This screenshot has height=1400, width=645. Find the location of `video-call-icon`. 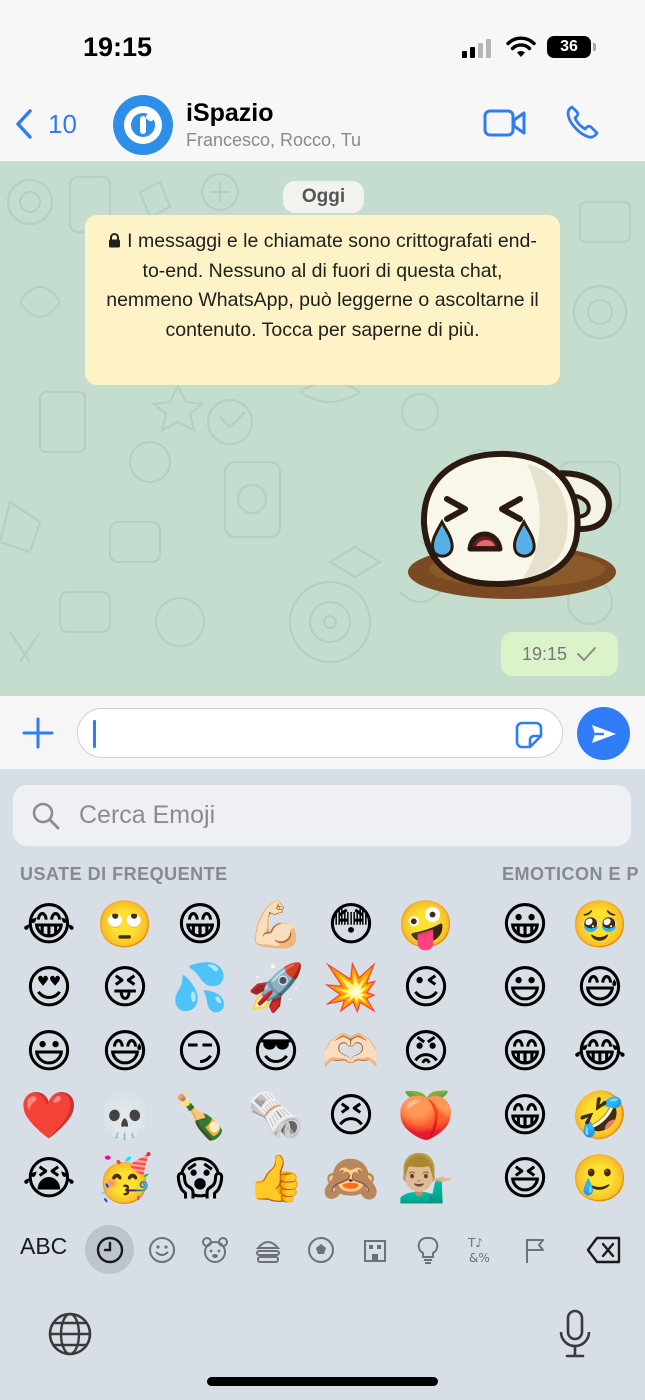

video-call-icon is located at coordinates (505, 123).